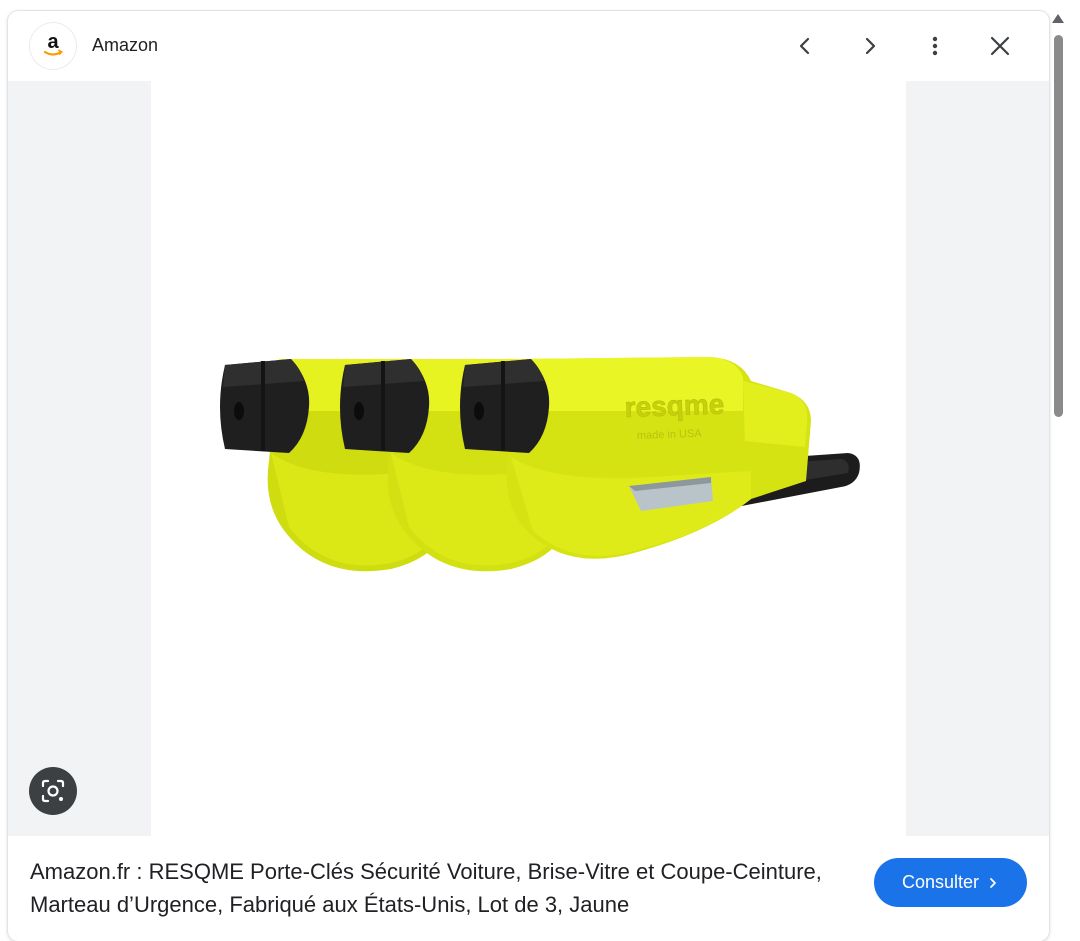  Describe the element at coordinates (670, 435) in the screenshot. I see `embossed-made-in-text: made in USA` at that location.